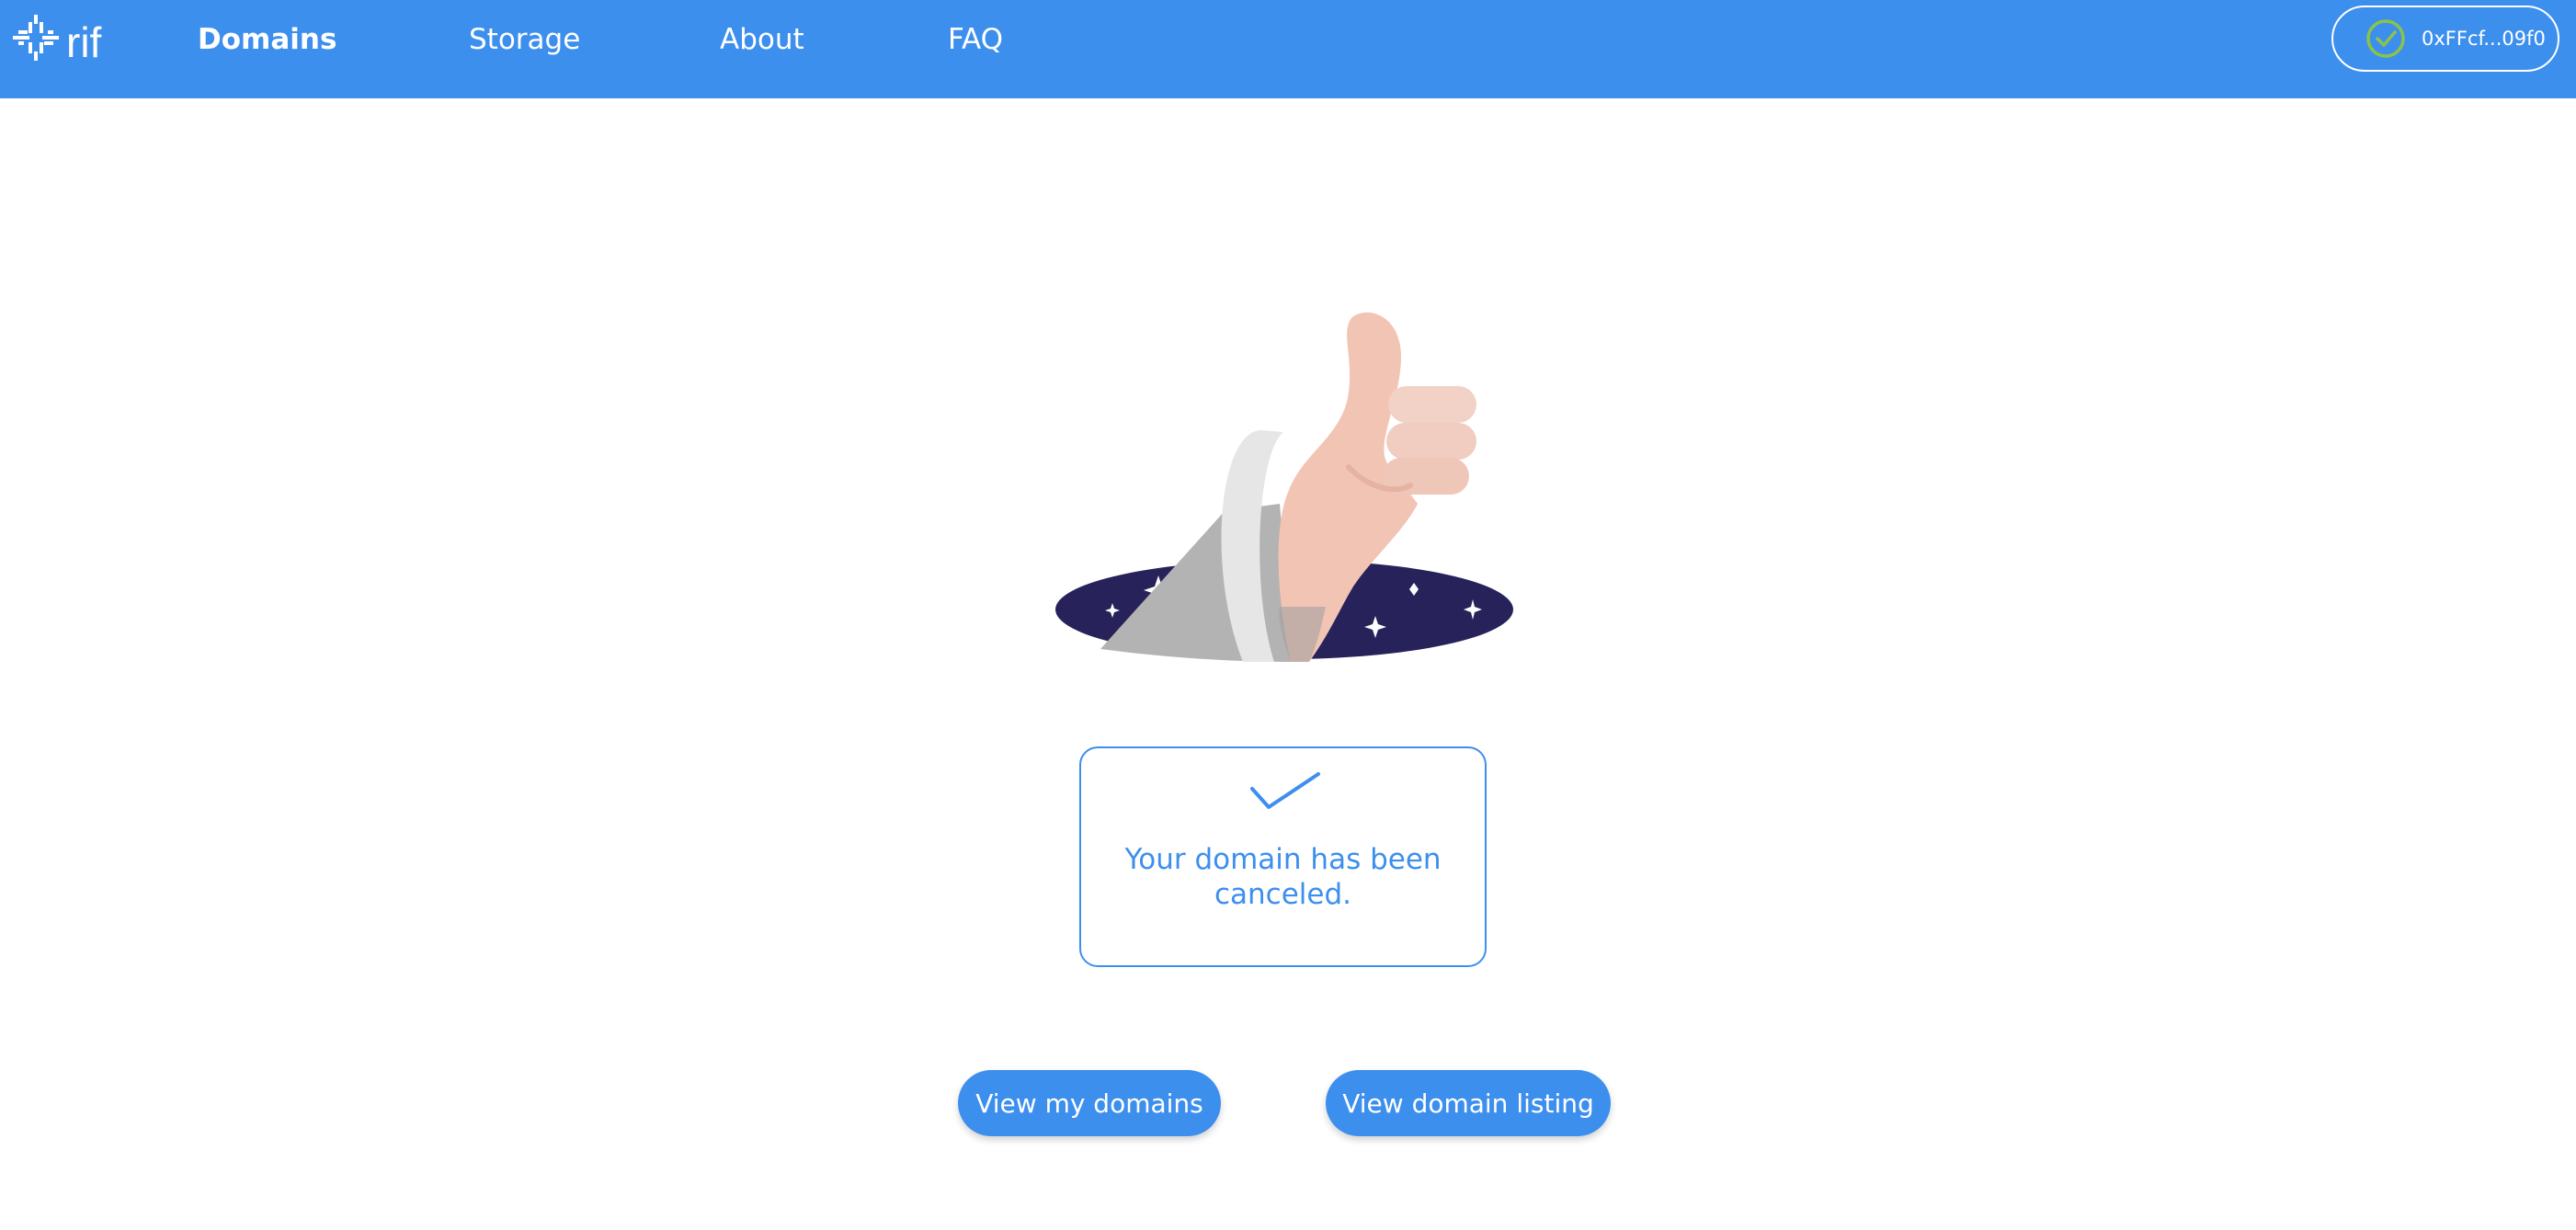 The height and width of the screenshot is (1230, 2576). Describe the element at coordinates (64, 38) in the screenshot. I see `rif-logo: rif` at that location.